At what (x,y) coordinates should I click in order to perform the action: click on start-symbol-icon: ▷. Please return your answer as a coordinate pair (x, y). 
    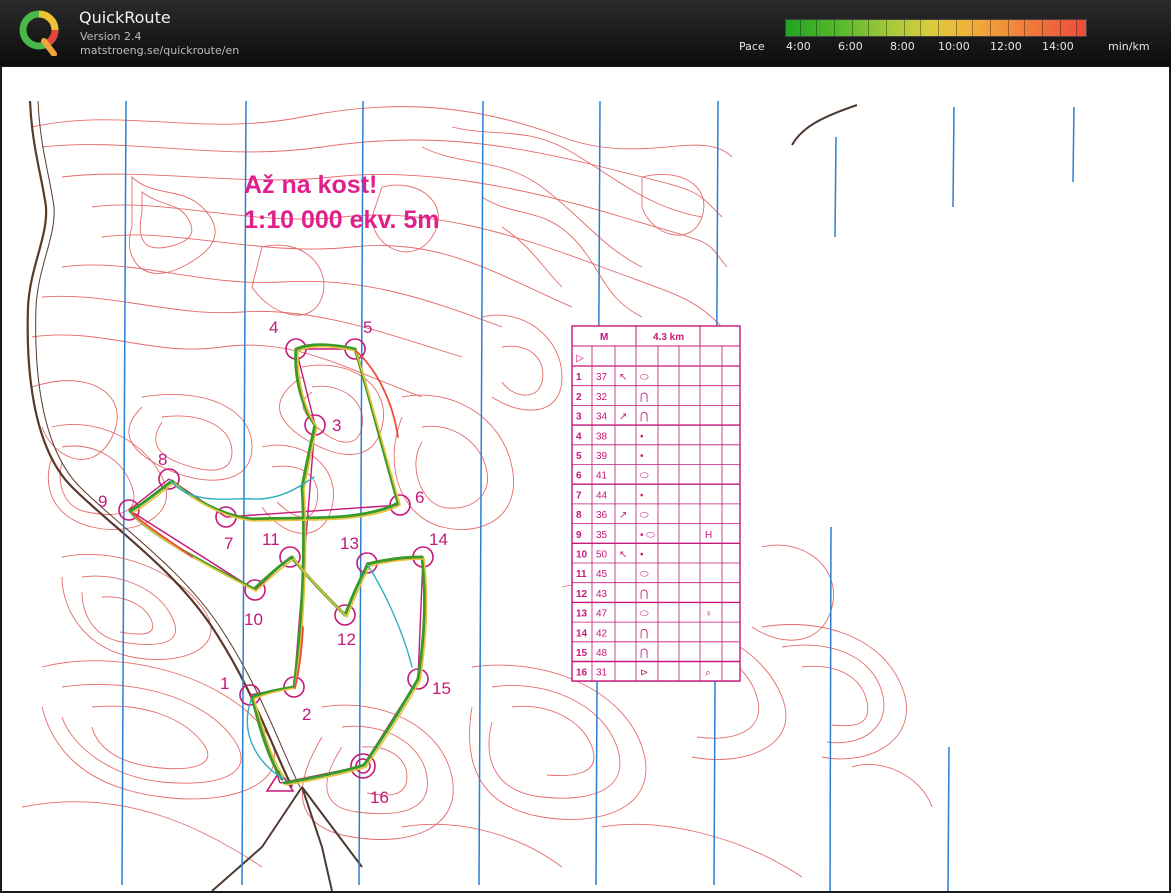
    Looking at the image, I should click on (580, 358).